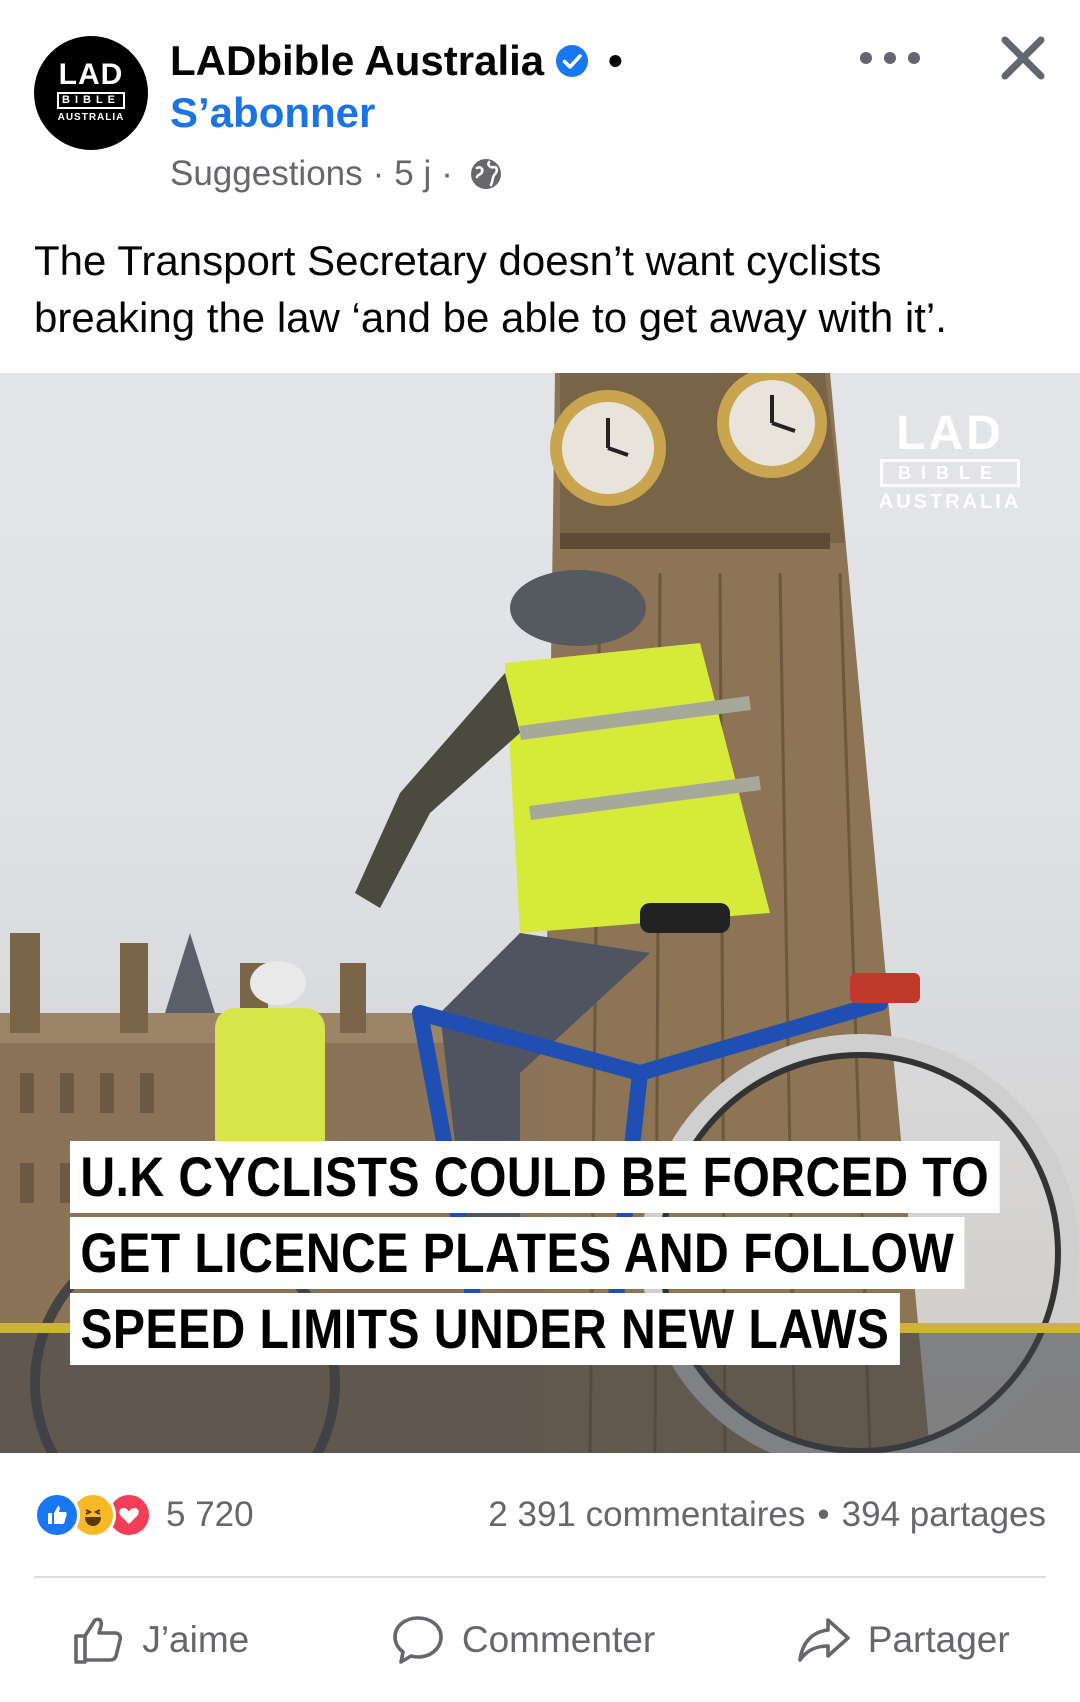 This screenshot has width=1080, height=1702. I want to click on reaction-count: 5 720, so click(210, 1514).